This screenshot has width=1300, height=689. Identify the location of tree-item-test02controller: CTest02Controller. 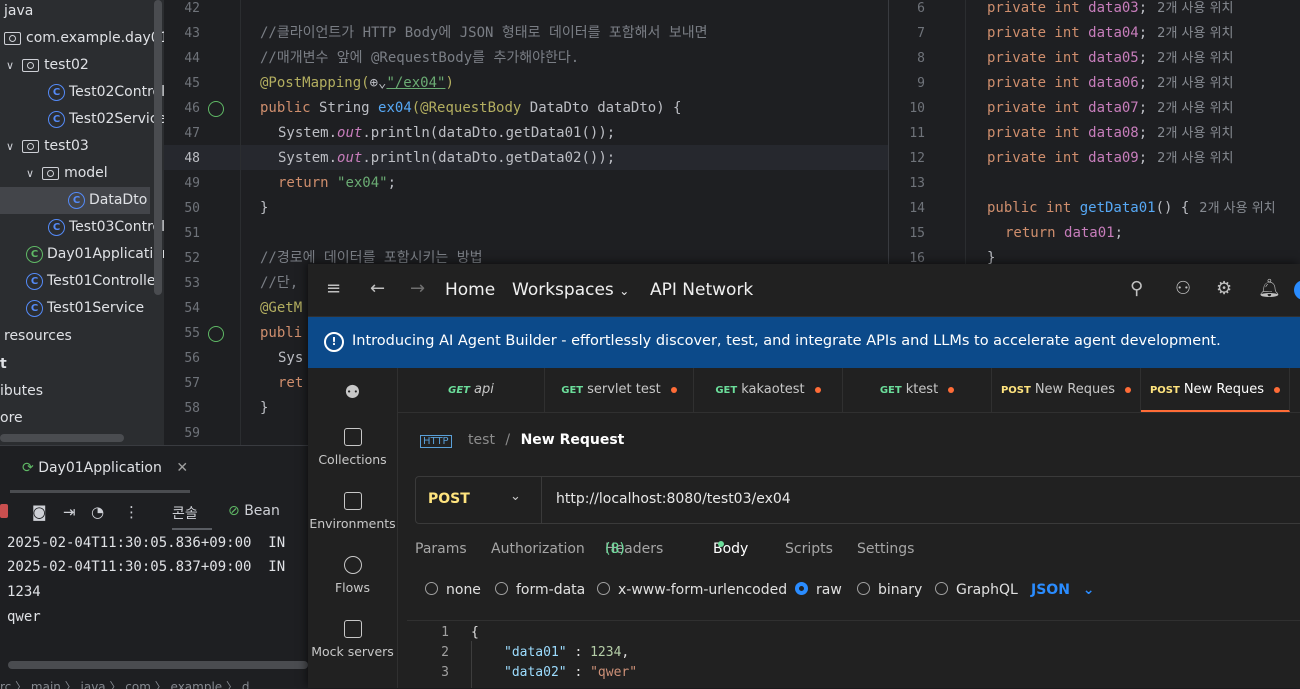
(106, 92).